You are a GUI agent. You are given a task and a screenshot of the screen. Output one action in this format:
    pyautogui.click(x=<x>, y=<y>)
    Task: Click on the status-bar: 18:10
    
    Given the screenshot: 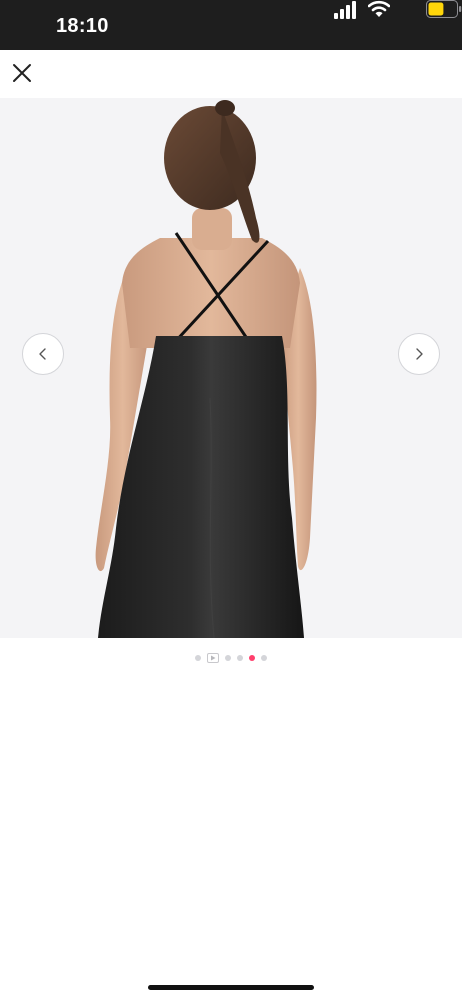 What is the action you would take?
    pyautogui.click(x=231, y=25)
    